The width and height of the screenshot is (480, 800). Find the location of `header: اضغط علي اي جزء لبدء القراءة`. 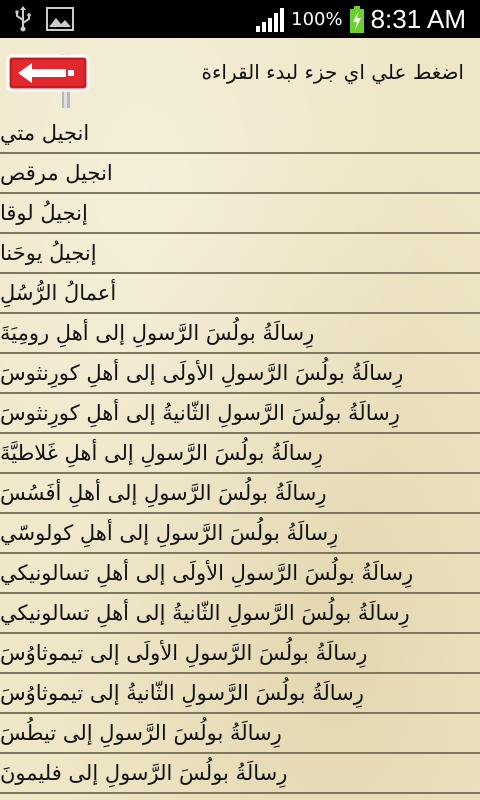

header: اضغط علي اي جزء لبدء القراءة is located at coordinates (240, 76).